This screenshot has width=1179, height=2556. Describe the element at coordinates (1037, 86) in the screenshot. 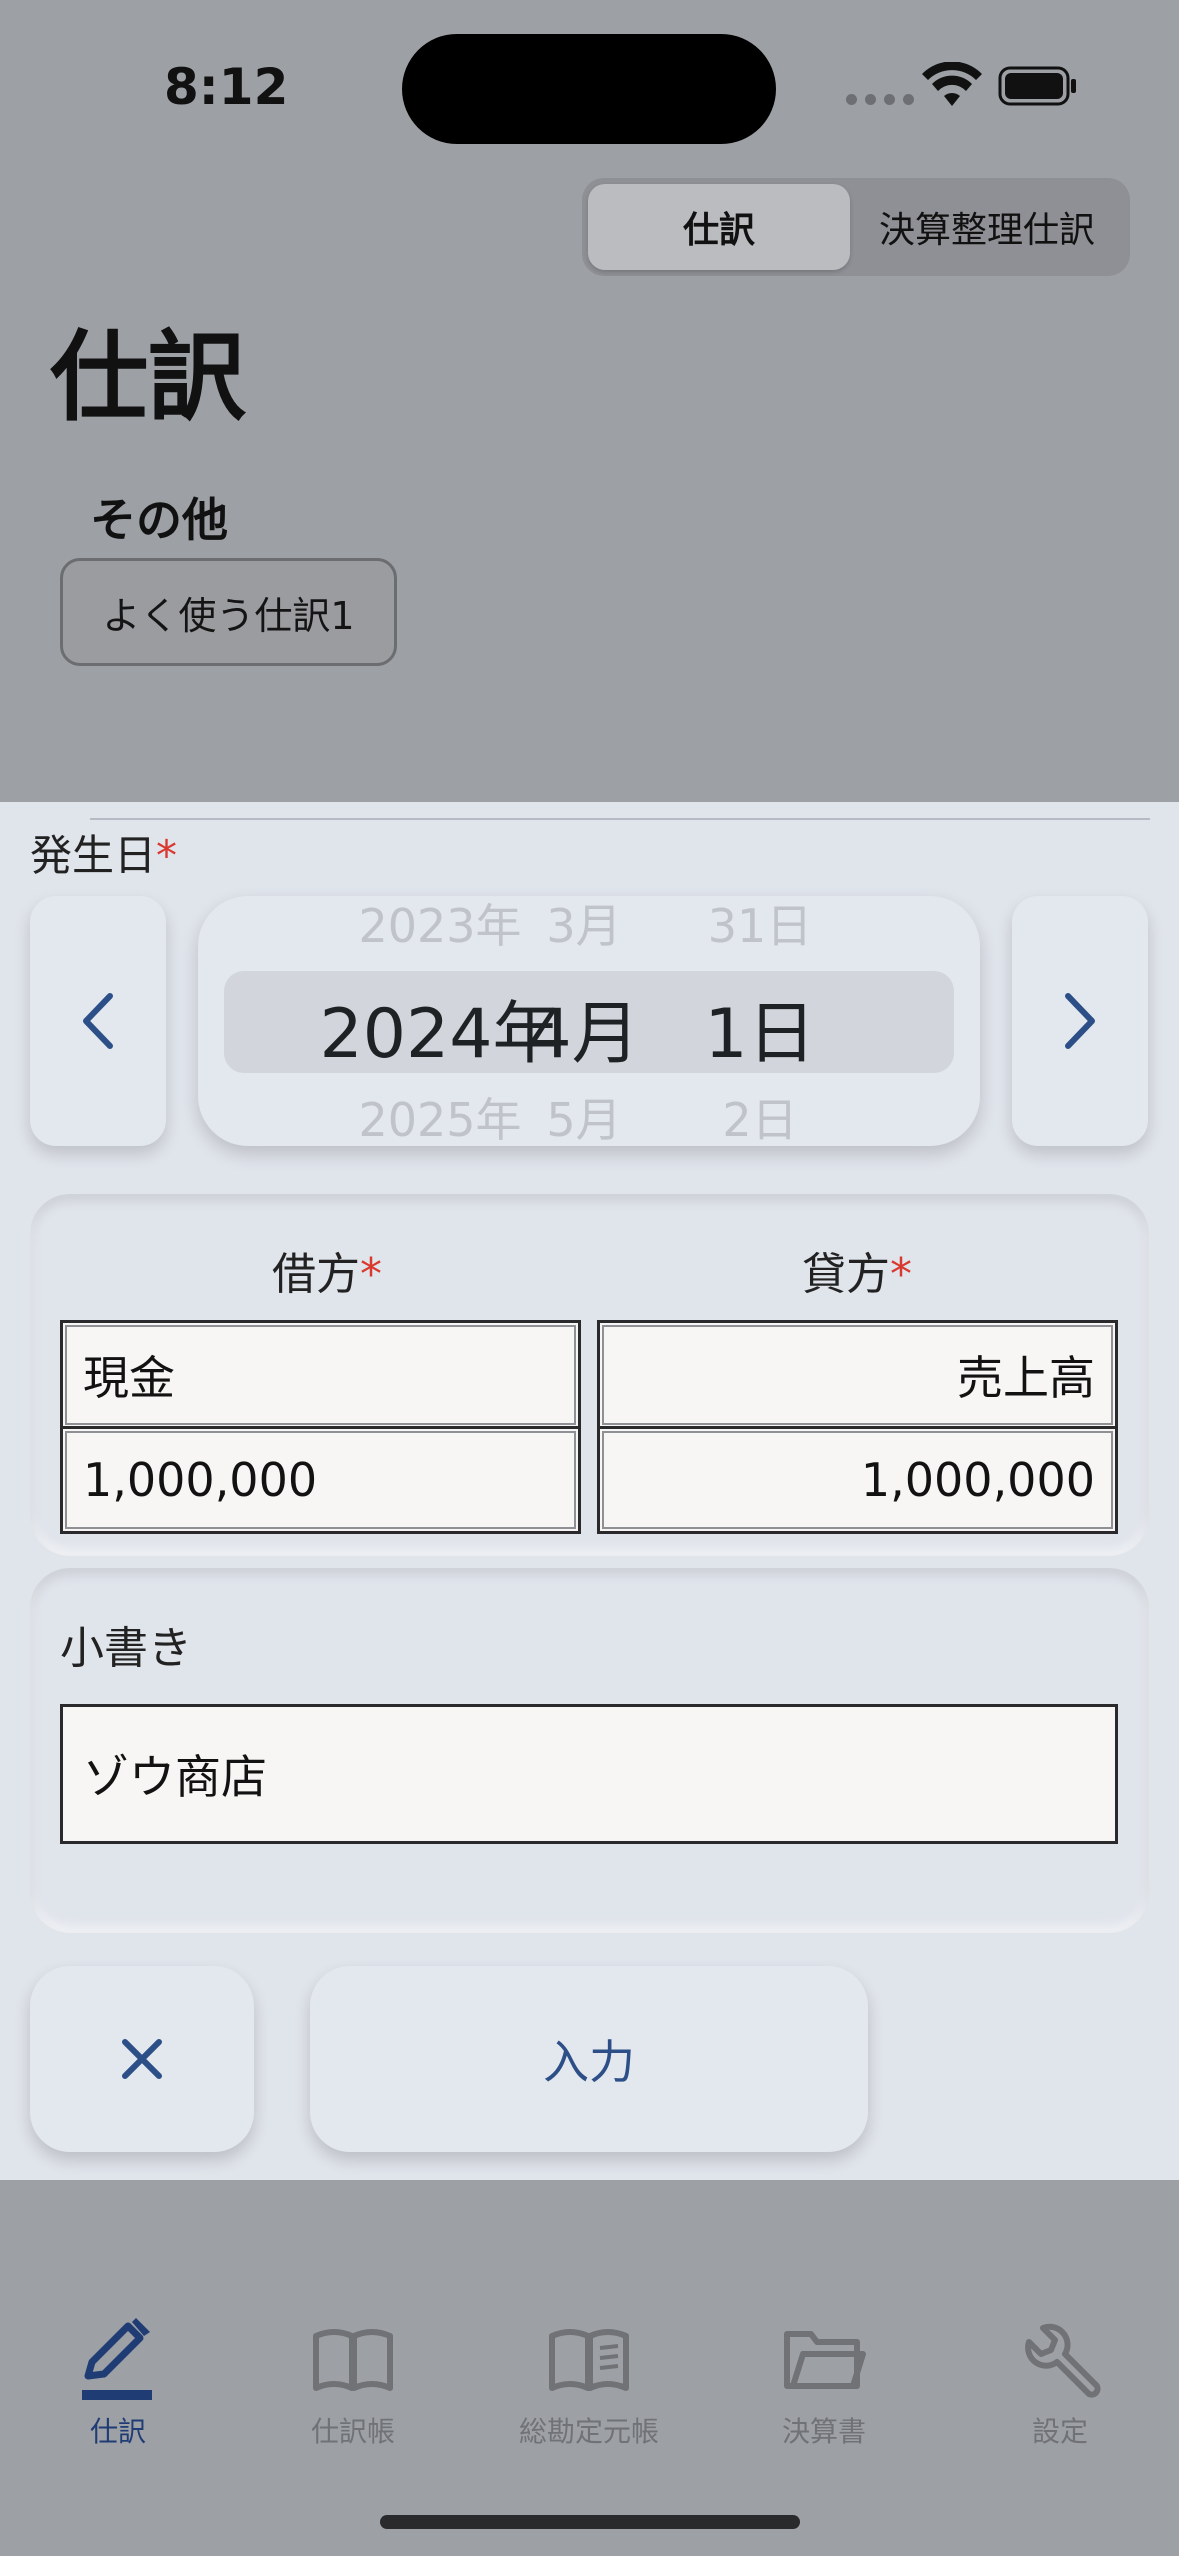

I see `battery-icon` at that location.